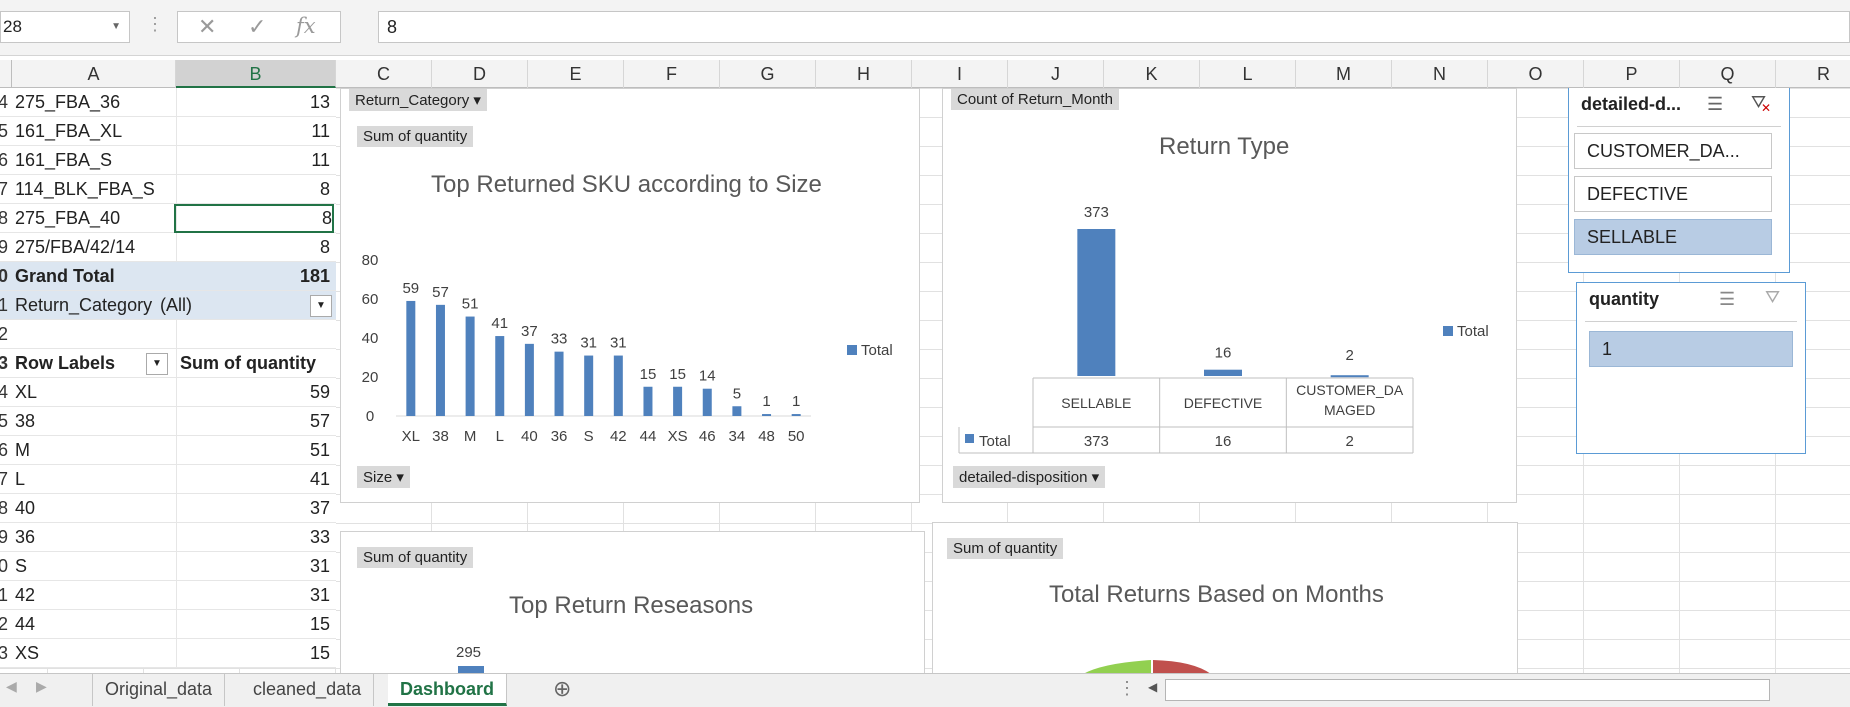  Describe the element at coordinates (320, 537) in the screenshot. I see `cell-b: 33` at that location.